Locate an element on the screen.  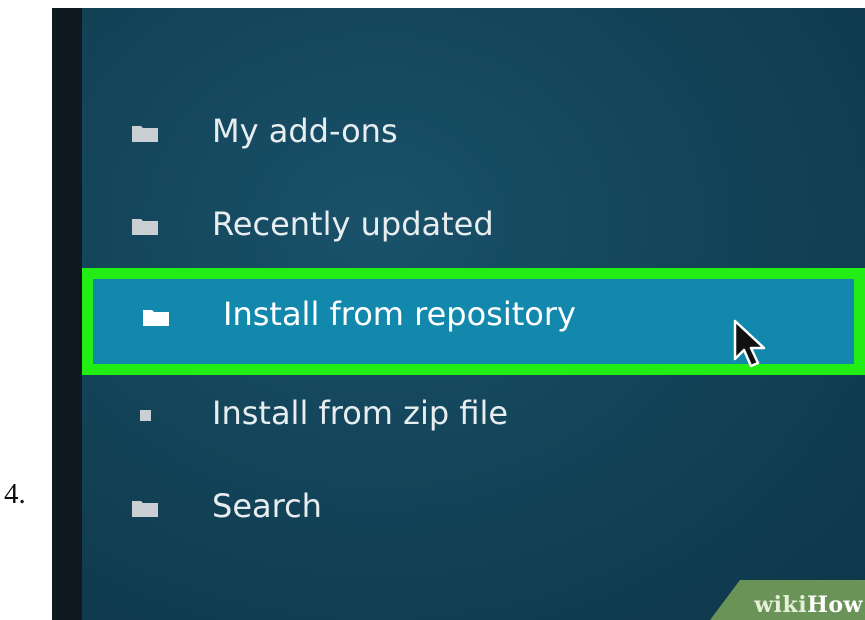
menu-item-search: Search is located at coordinates (473, 509).